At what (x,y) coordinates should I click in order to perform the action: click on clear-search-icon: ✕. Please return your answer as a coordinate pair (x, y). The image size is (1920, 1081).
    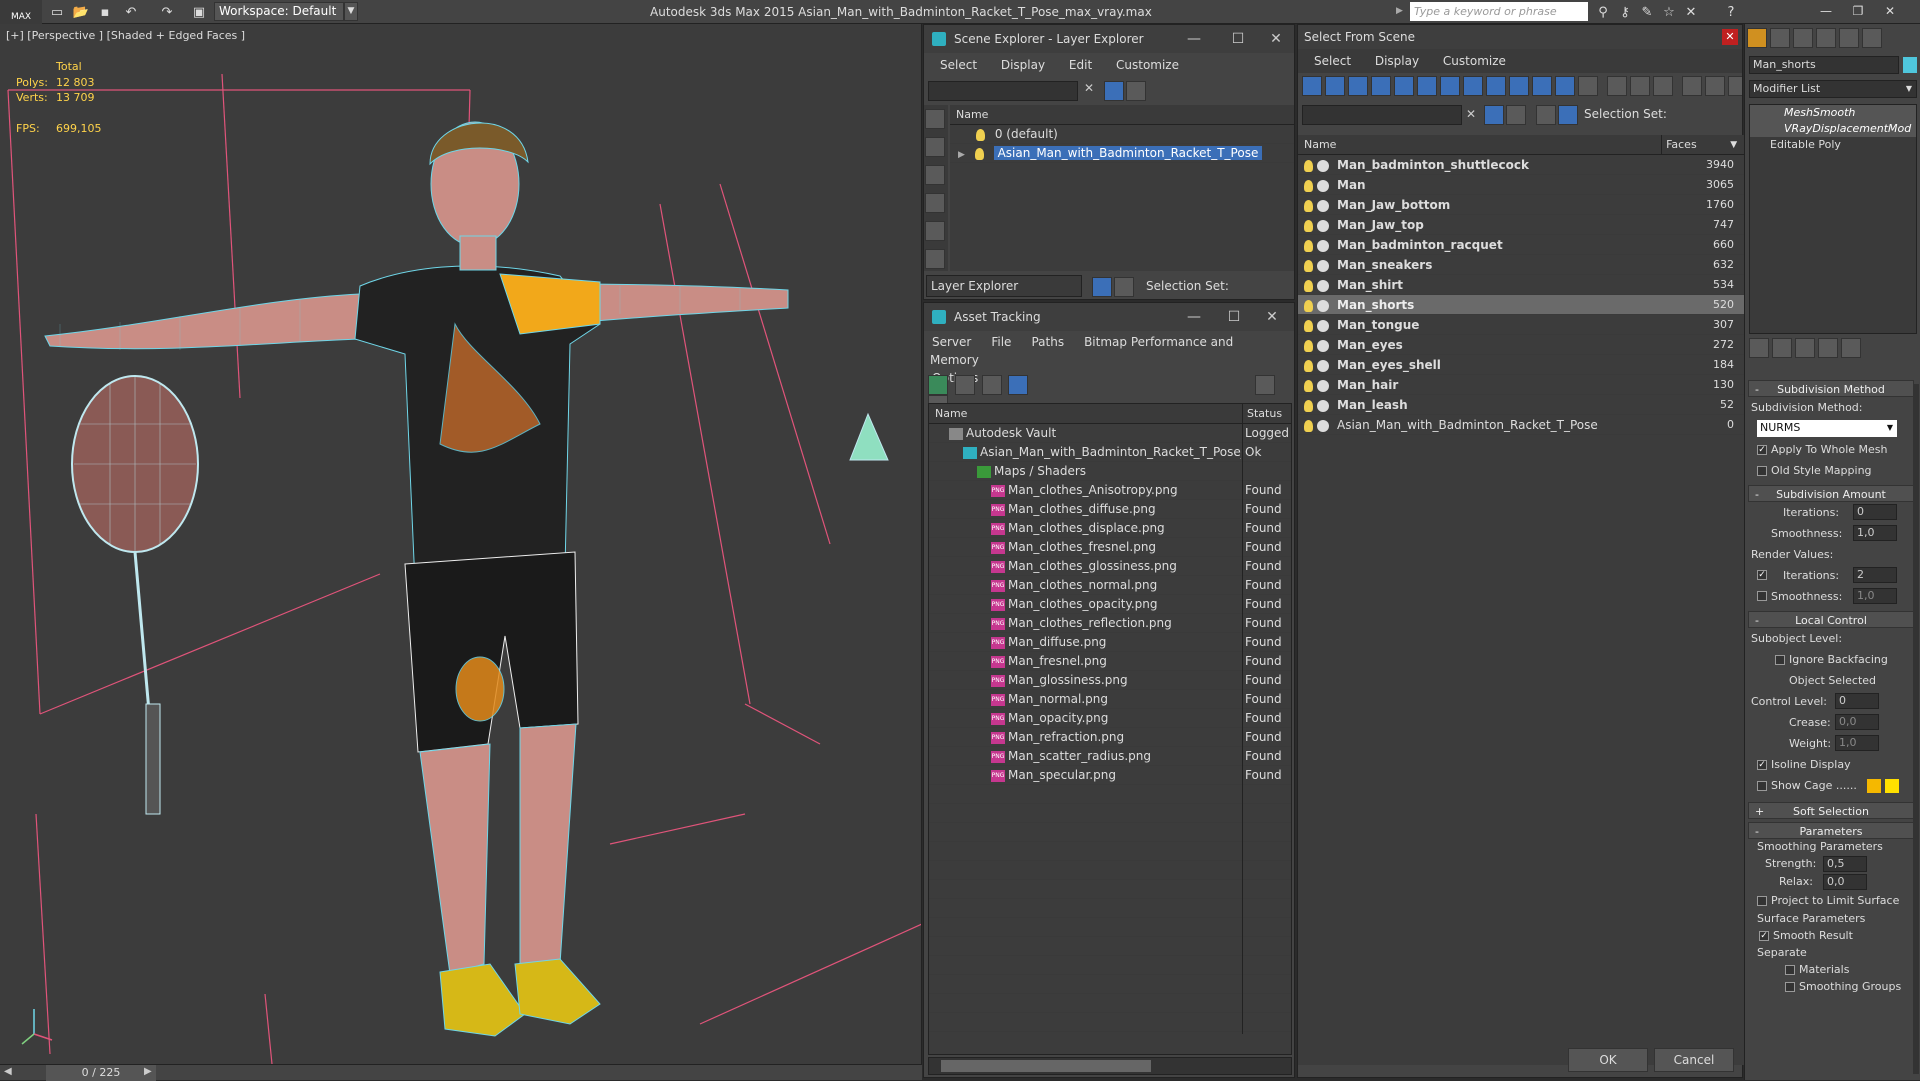
    Looking at the image, I should click on (1089, 88).